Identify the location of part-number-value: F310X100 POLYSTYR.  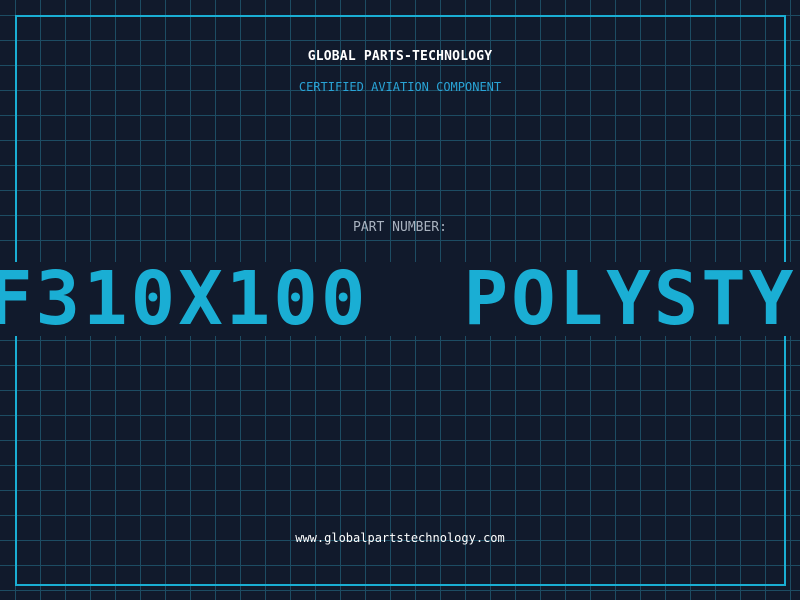
(400, 299).